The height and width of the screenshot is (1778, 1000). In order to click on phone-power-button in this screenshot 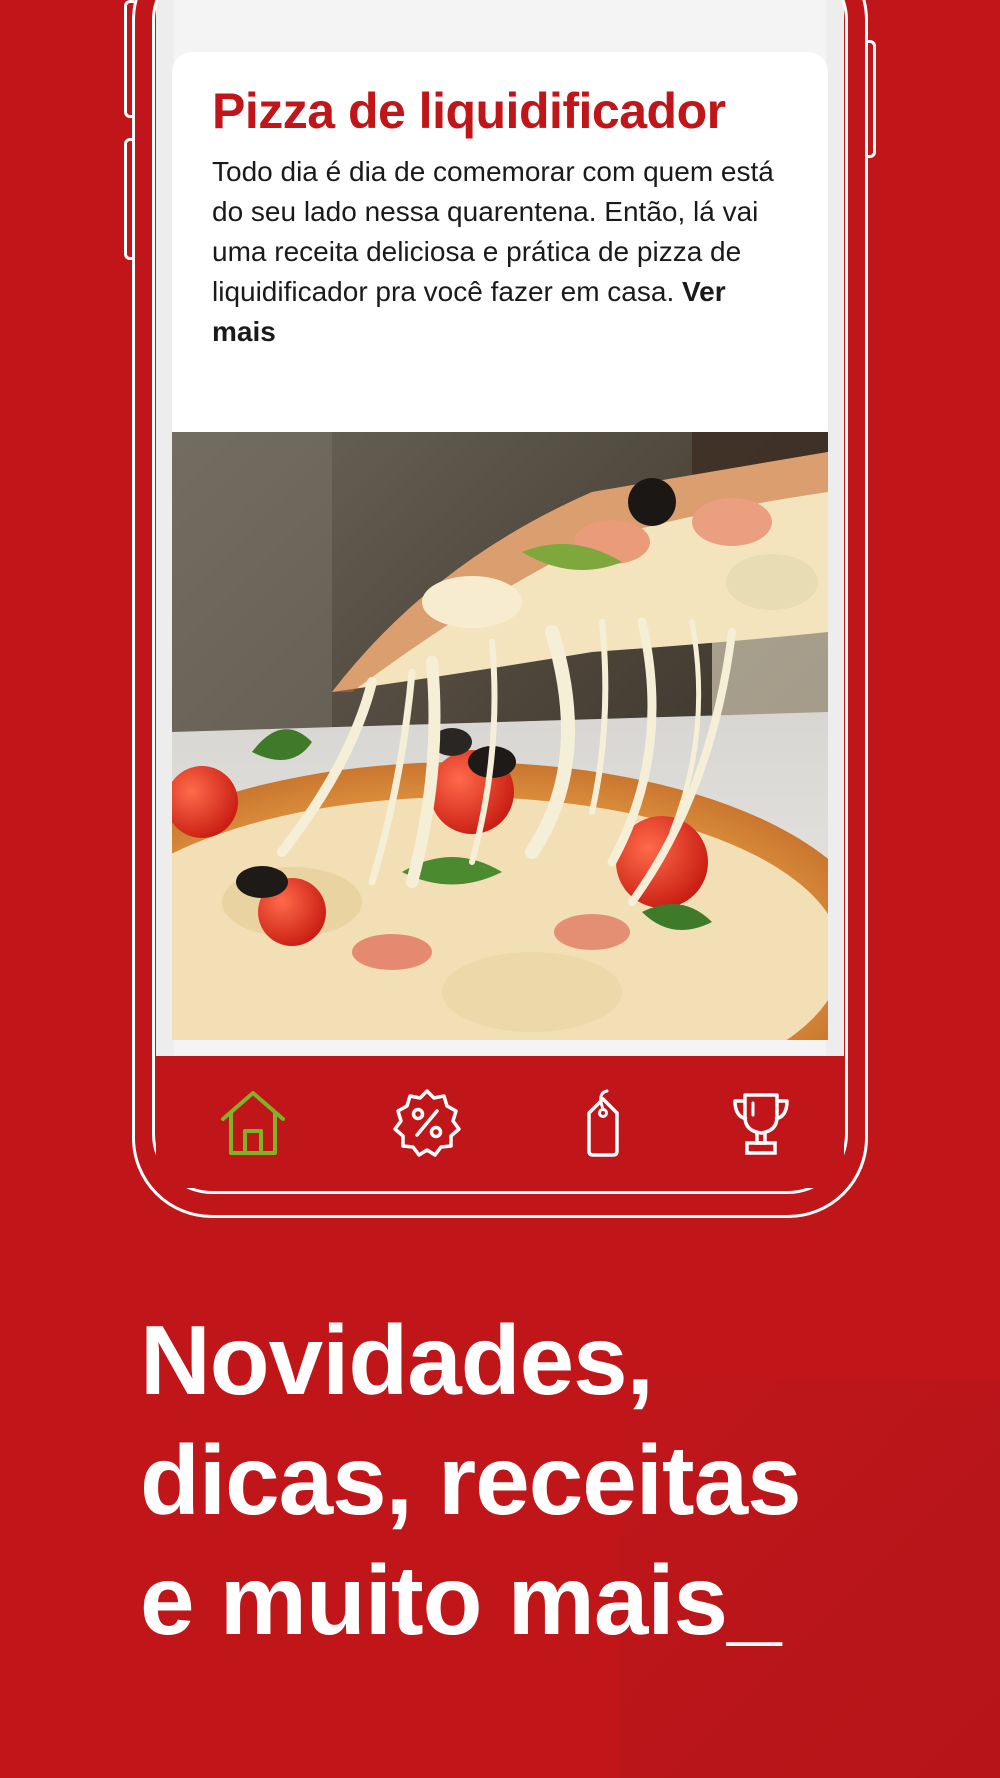, I will do `click(871, 99)`.